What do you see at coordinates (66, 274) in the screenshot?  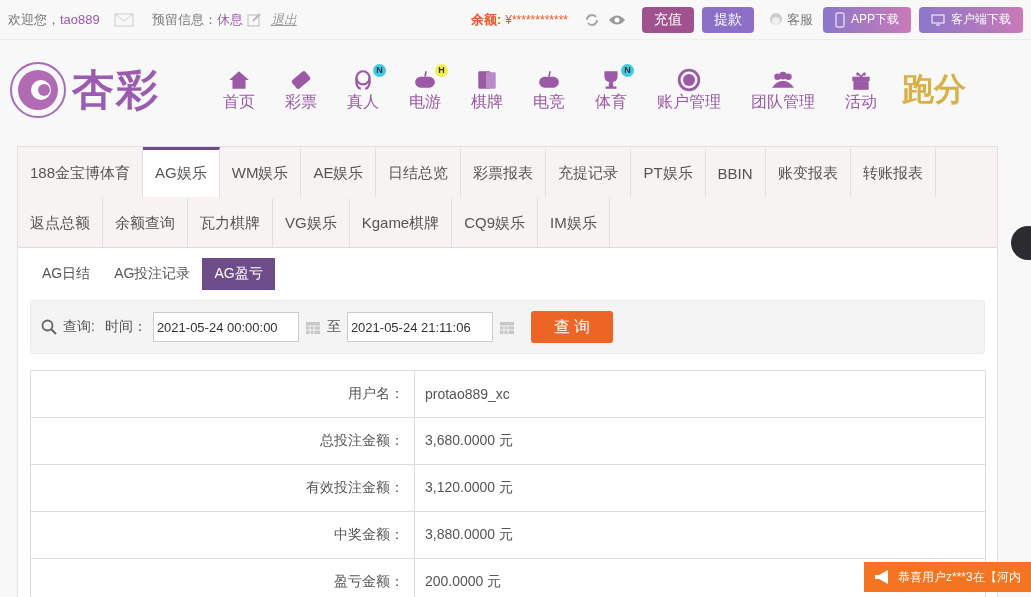 I see `sub-tab: AG日结` at bounding box center [66, 274].